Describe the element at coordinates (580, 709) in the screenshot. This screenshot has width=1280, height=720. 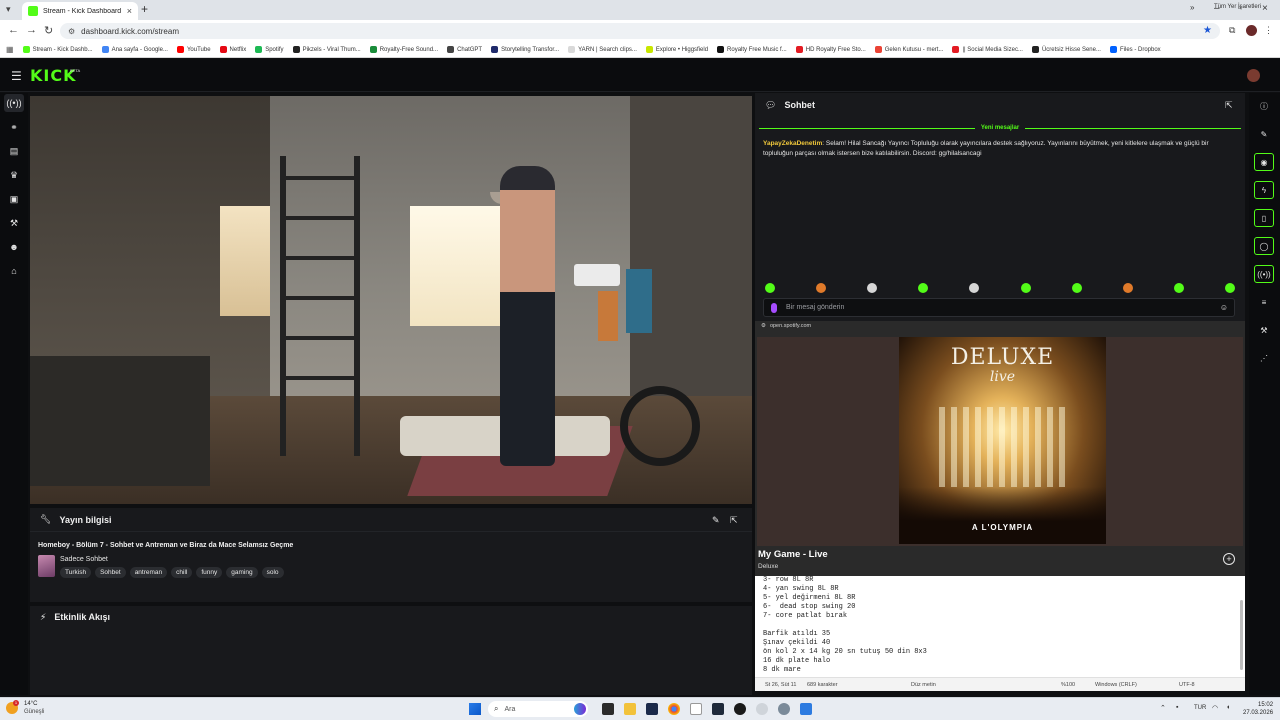
I see `widgets-icon` at that location.